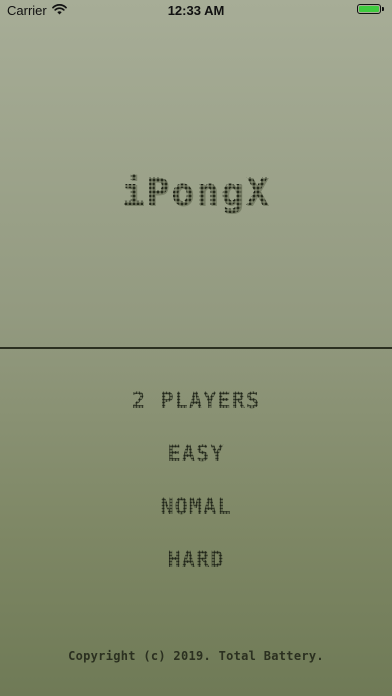  What do you see at coordinates (196, 401) in the screenshot?
I see `two-players-button: 2 PLAYERS` at bounding box center [196, 401].